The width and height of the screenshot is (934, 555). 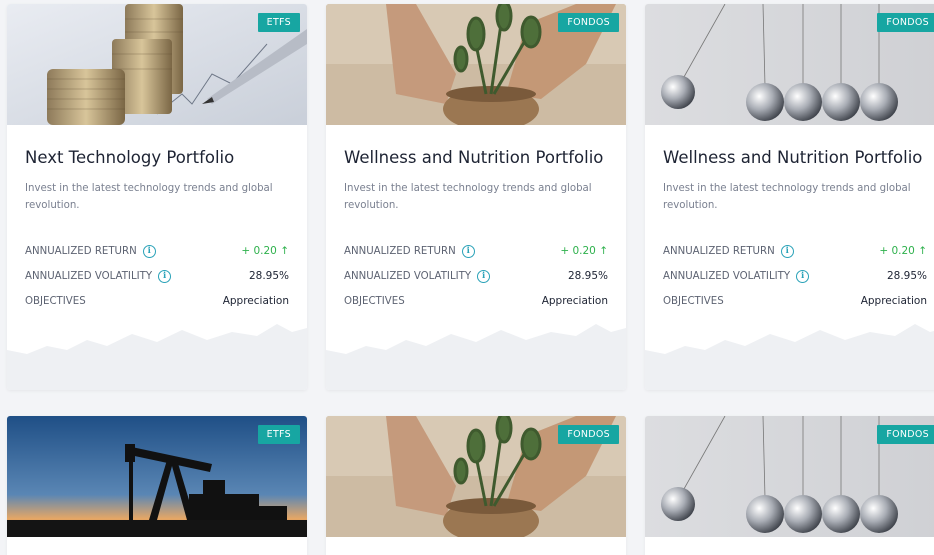 I want to click on portfolio-card: ETFS, so click(x=157, y=485).